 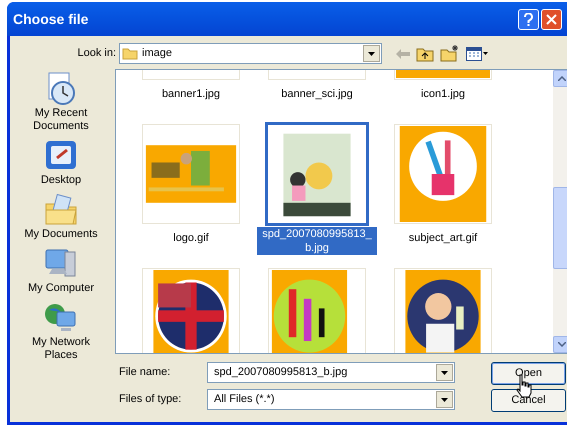 What do you see at coordinates (150, 400) in the screenshot?
I see `file-type-label: Files of type:` at bounding box center [150, 400].